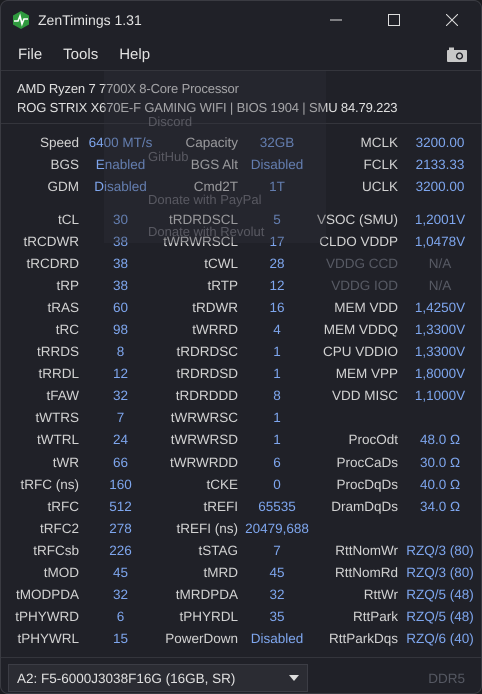 This screenshot has height=694, width=482. What do you see at coordinates (128, 89) in the screenshot?
I see `processor-name: AMD Ryzen 7 7700X 8-Core Processor` at bounding box center [128, 89].